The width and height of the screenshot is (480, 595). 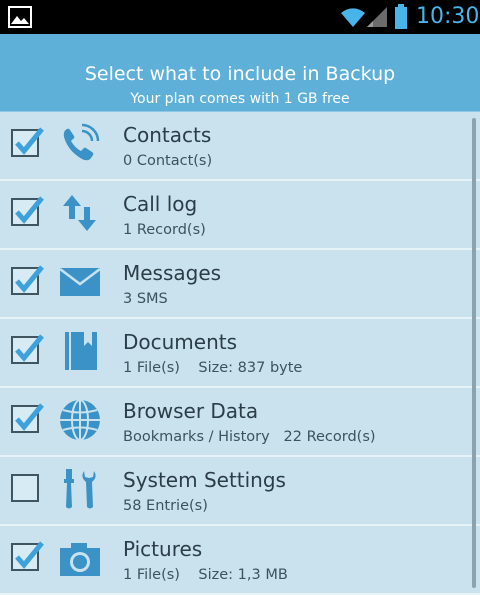 What do you see at coordinates (160, 204) in the screenshot?
I see `item-title: Call log` at bounding box center [160, 204].